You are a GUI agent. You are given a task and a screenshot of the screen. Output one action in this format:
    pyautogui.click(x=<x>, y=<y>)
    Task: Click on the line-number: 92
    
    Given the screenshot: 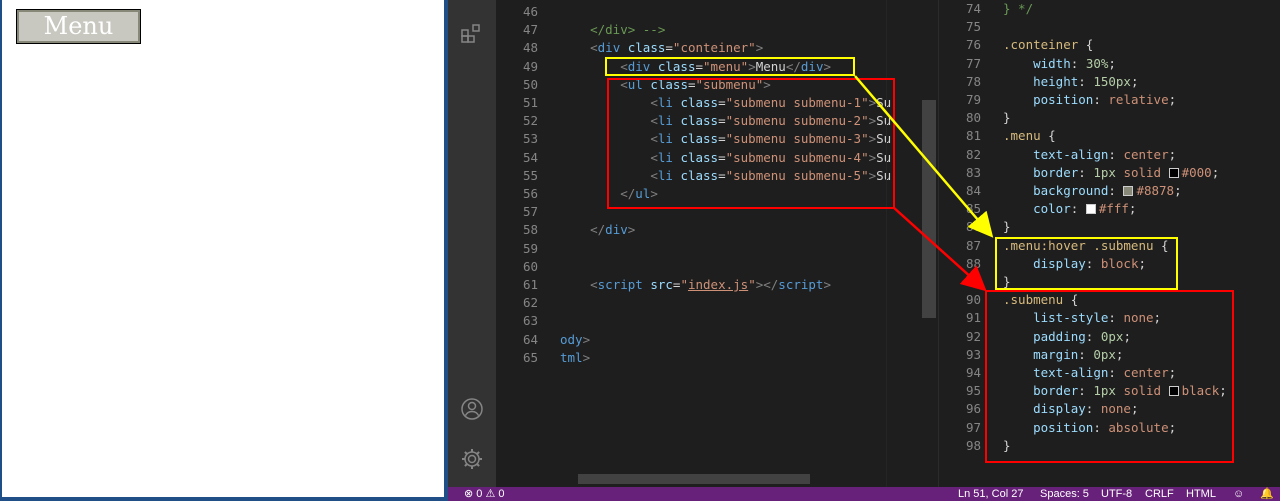 What is the action you would take?
    pyautogui.click(x=973, y=336)
    